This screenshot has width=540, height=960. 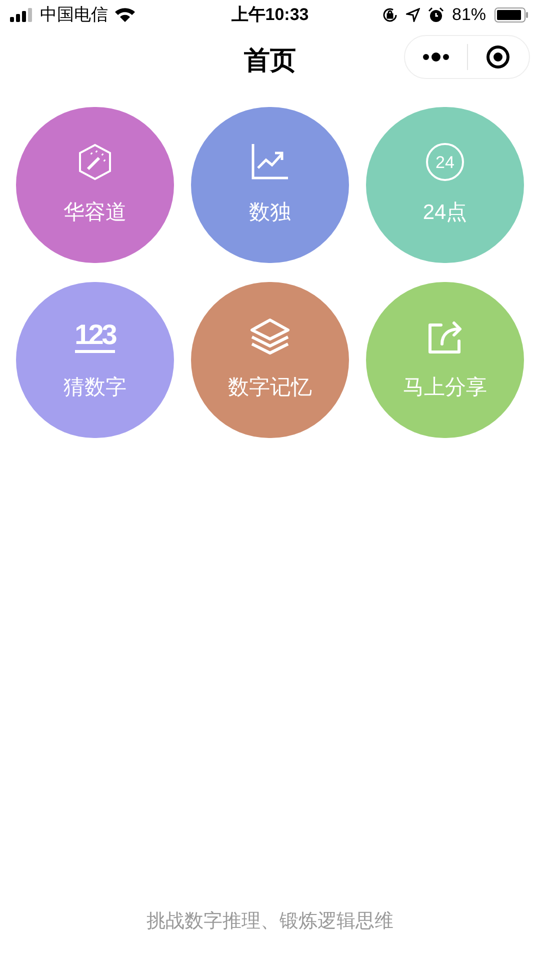 I want to click on rotation-lock-icon, so click(x=390, y=15).